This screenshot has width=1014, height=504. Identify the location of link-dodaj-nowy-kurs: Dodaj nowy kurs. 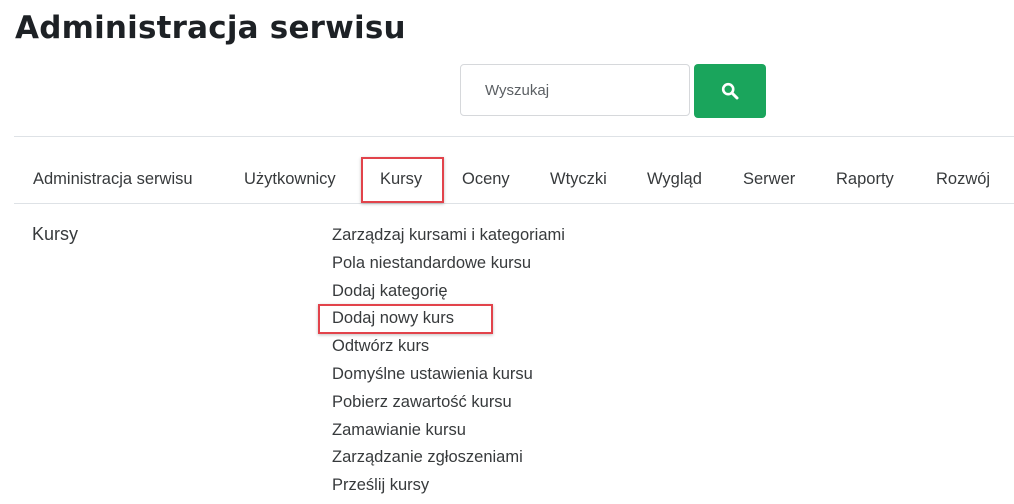
(448, 319).